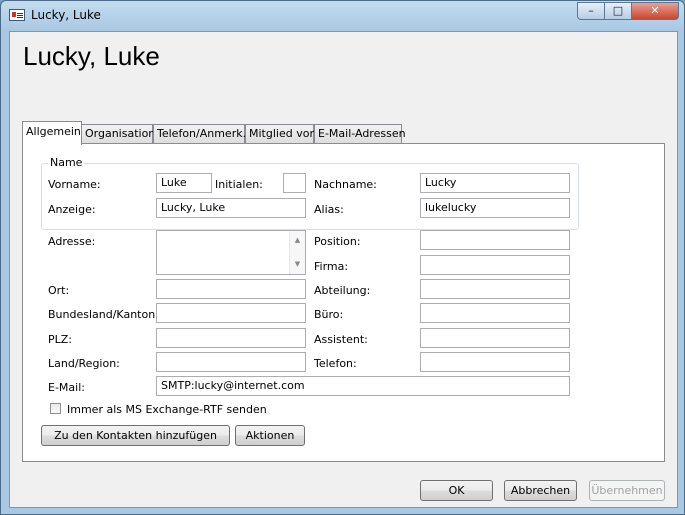 The width and height of the screenshot is (685, 515). Describe the element at coordinates (118, 134) in the screenshot. I see `tab-organisation: Organisation` at that location.